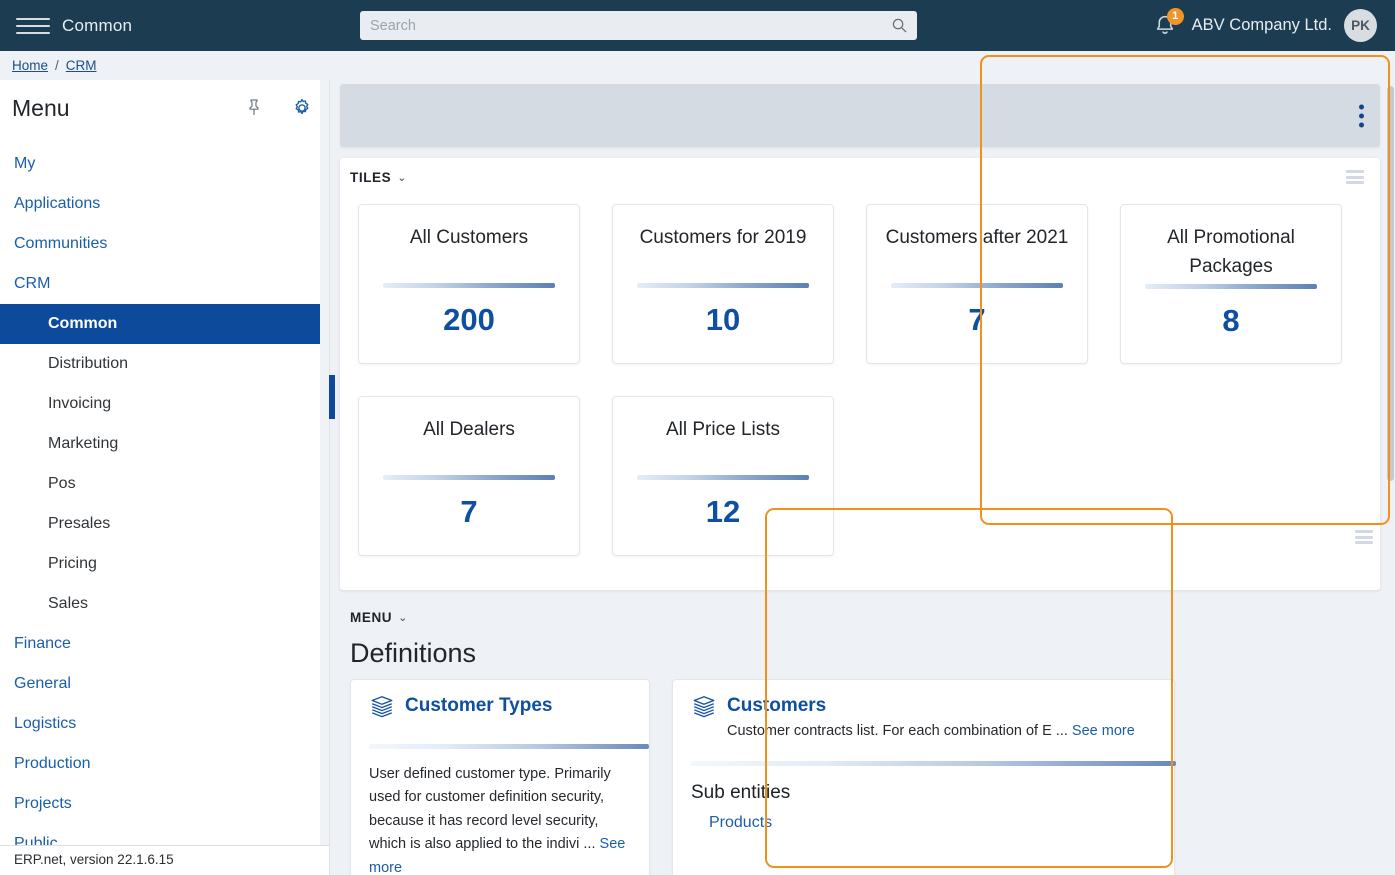 The image size is (1395, 875). What do you see at coordinates (370, 177) in the screenshot?
I see `tiles-panel-label: TILES` at bounding box center [370, 177].